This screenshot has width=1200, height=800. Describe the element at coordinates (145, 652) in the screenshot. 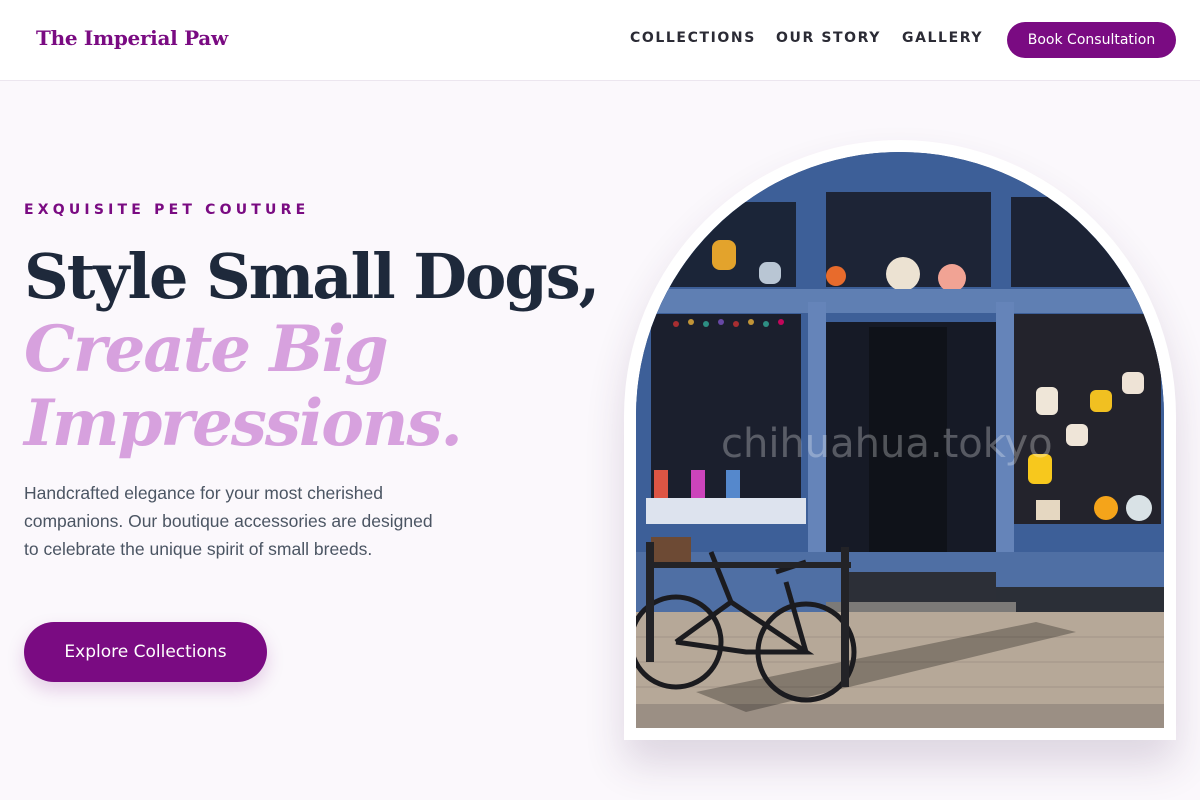

I see `explore-collections-button: Explore Collections` at that location.